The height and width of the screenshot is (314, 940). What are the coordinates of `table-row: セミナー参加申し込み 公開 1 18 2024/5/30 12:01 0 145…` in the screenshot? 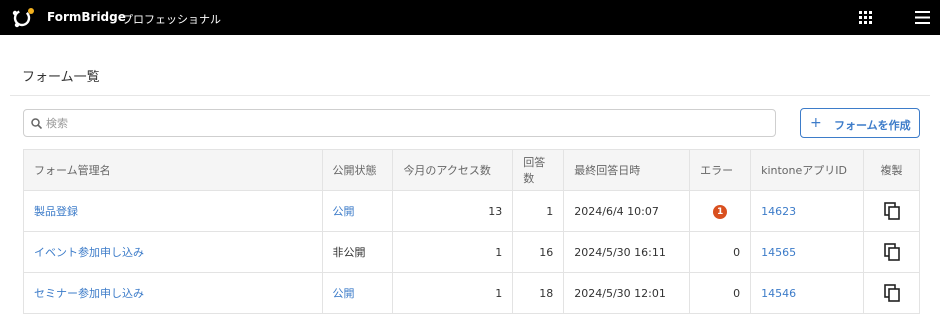 It's located at (471, 293).